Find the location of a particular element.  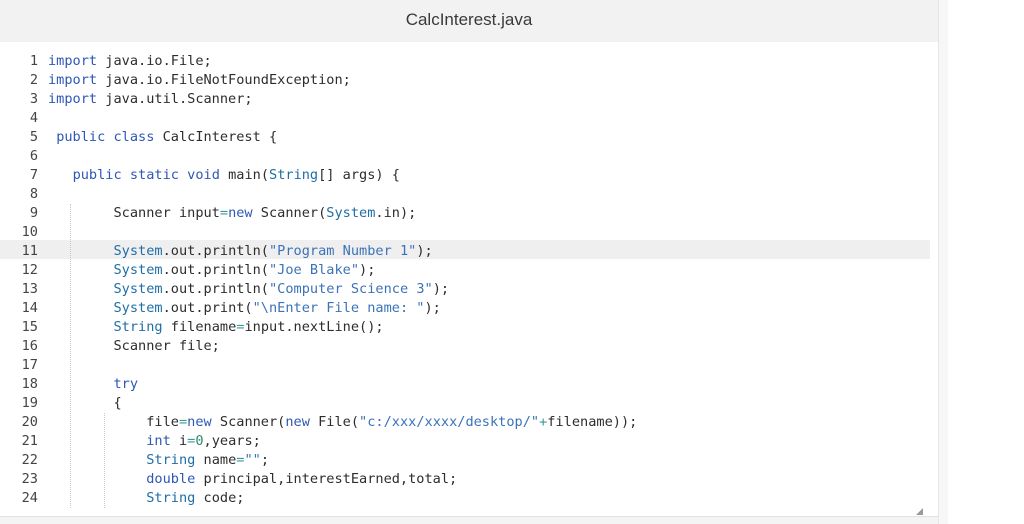

line-number: 24 is located at coordinates (29, 498).